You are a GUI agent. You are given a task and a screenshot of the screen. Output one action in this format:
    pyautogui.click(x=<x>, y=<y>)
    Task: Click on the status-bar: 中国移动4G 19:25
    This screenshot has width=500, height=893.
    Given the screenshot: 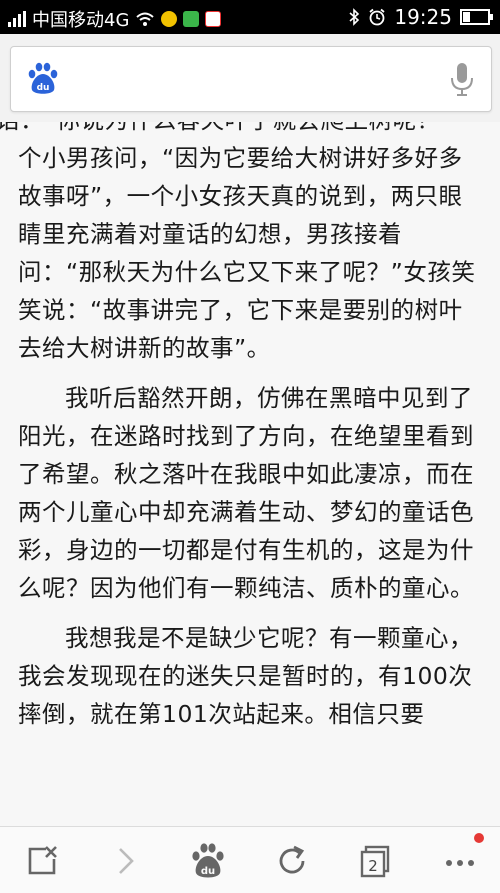 What is the action you would take?
    pyautogui.click(x=250, y=17)
    